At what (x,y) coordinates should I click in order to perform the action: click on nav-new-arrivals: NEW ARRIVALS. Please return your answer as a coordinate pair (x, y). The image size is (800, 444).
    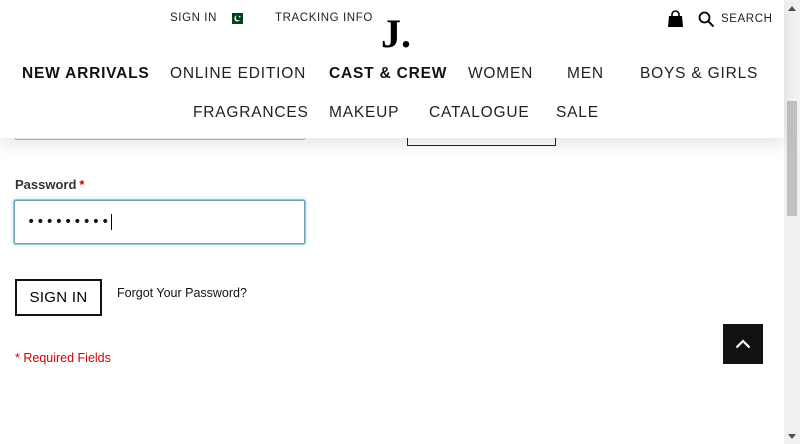
    Looking at the image, I should click on (86, 74).